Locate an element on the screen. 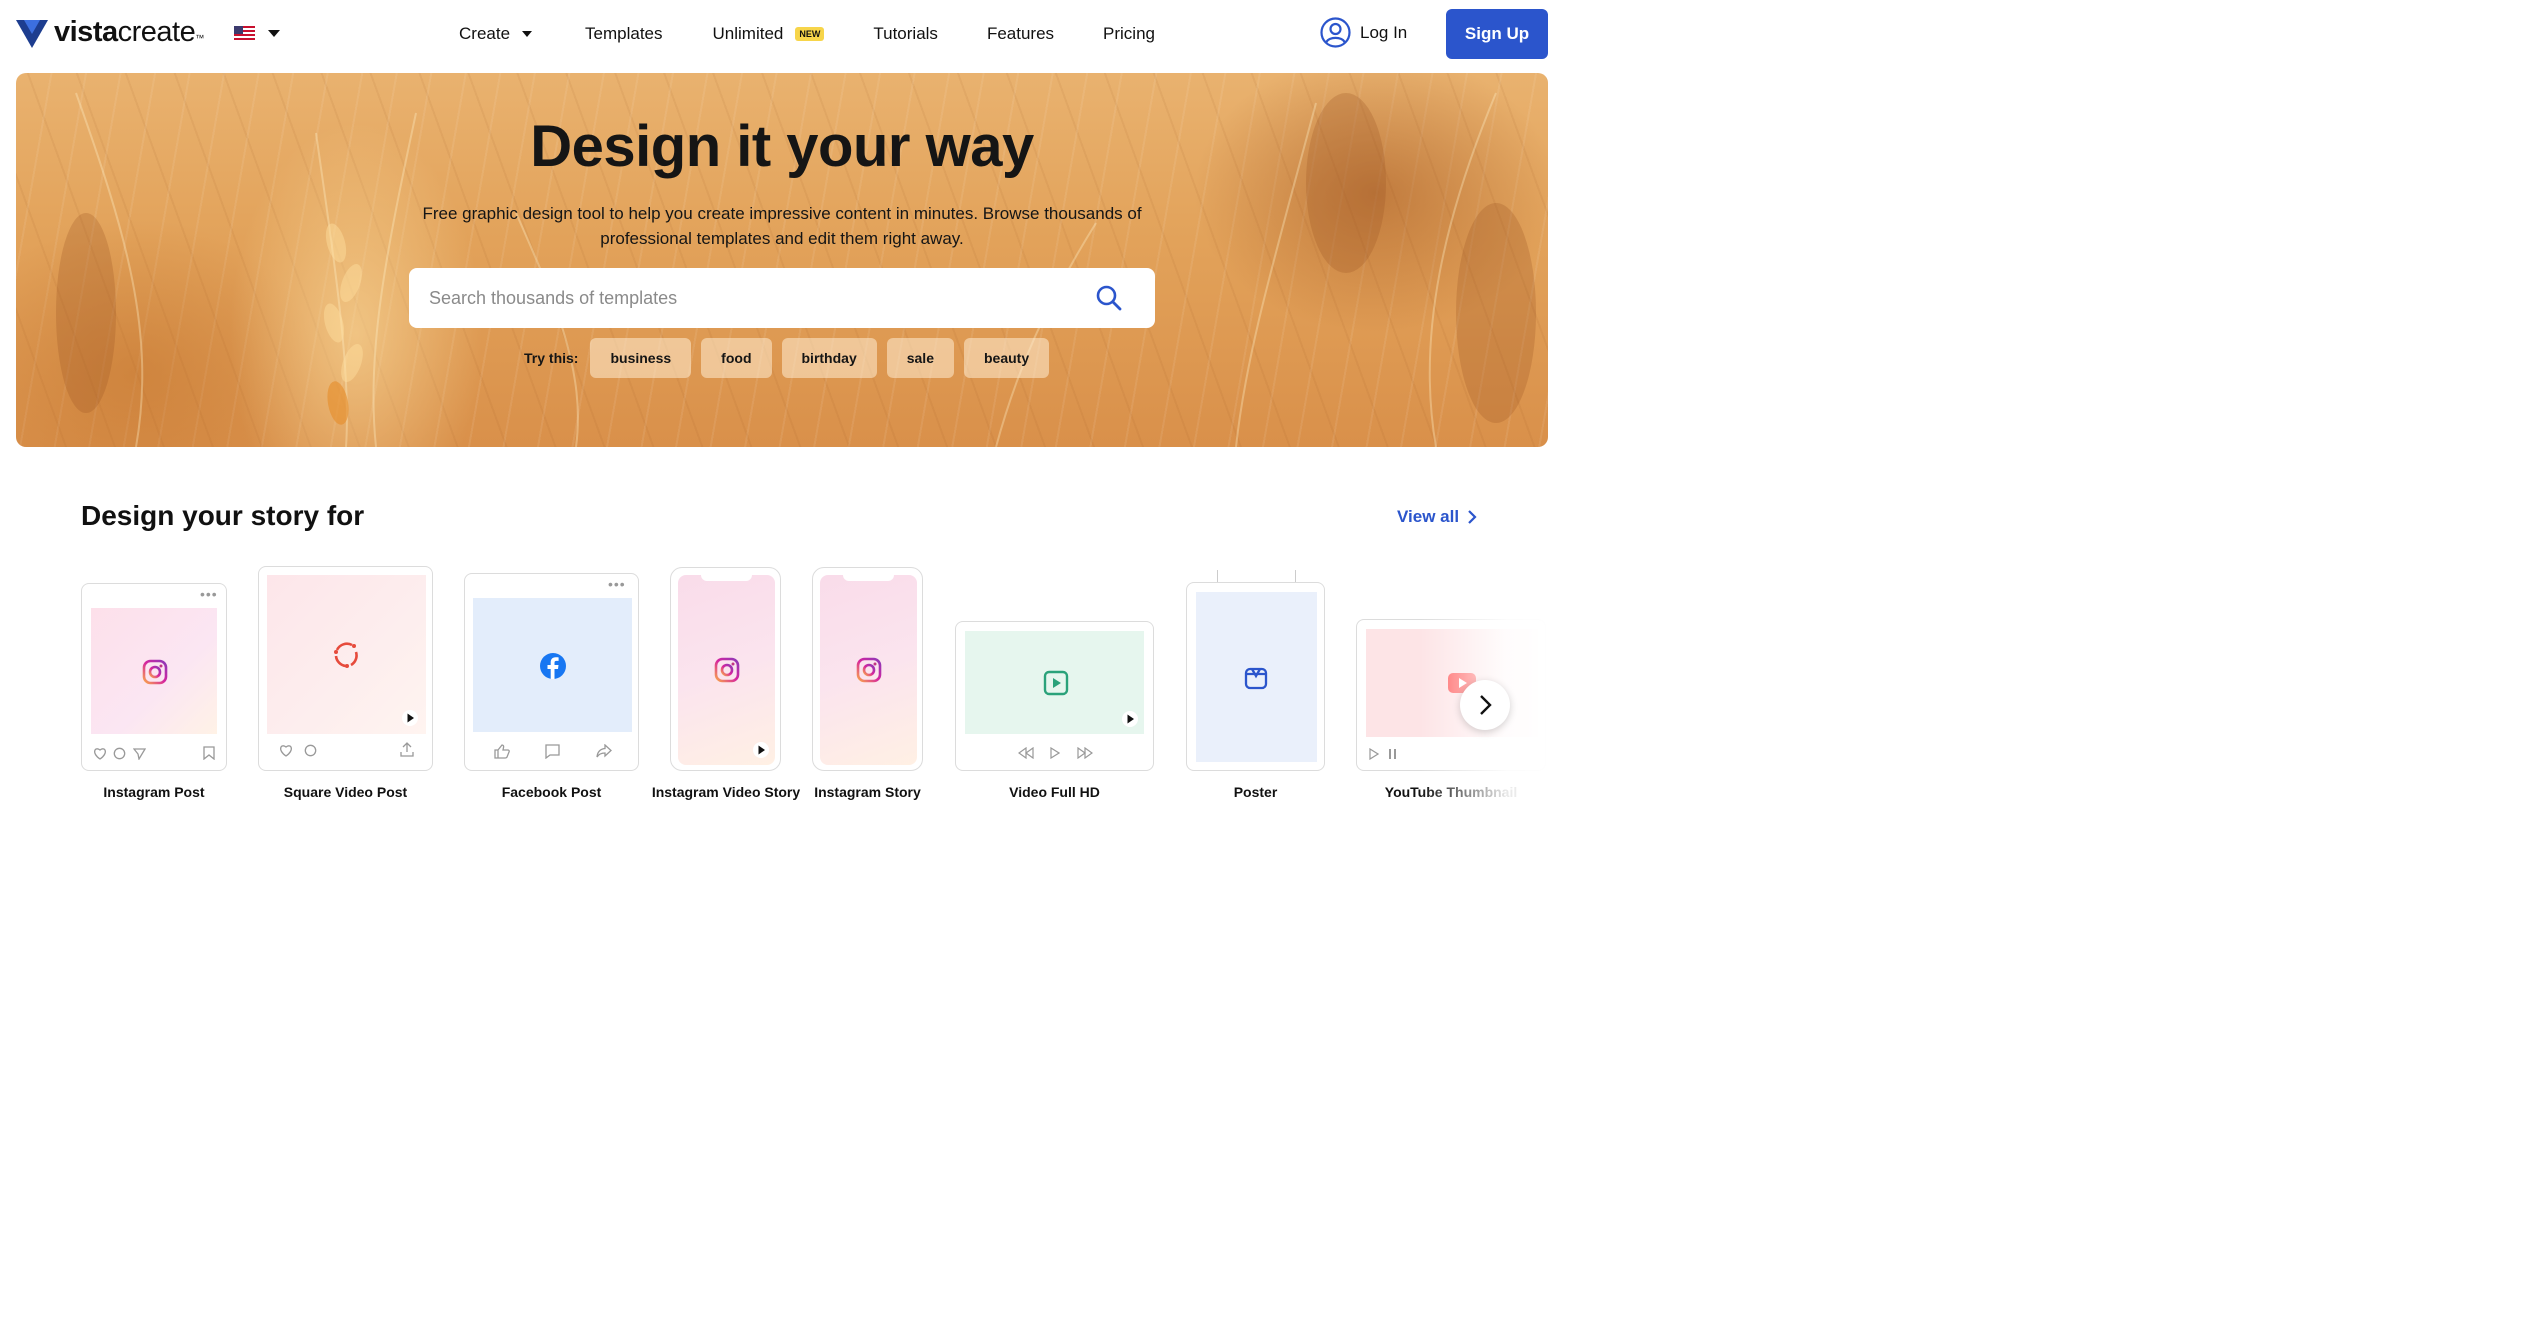 Image resolution: width=2522 pixels, height=1326 pixels. view-all-label: View all is located at coordinates (1428, 516).